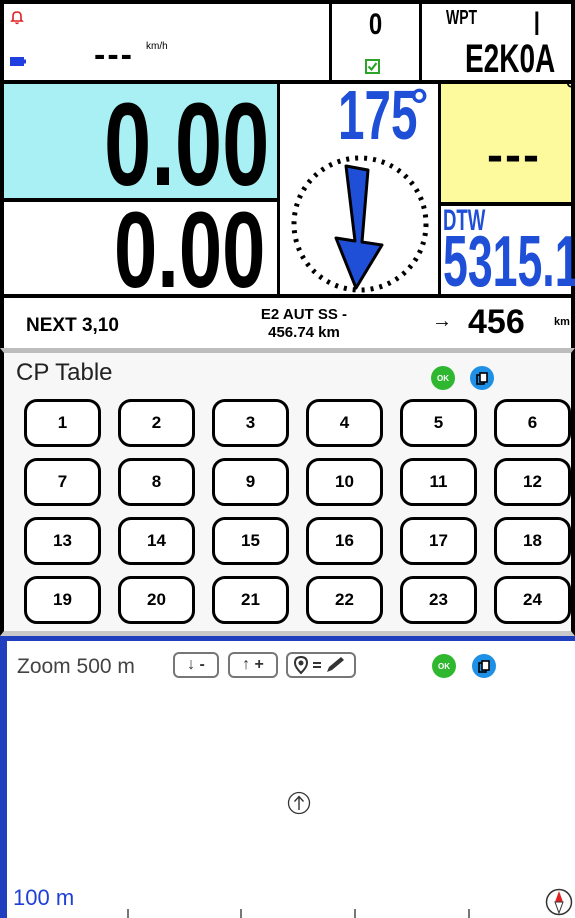 This screenshot has width=575, height=918. Describe the element at coordinates (250, 541) in the screenshot. I see `cp-button-15: 15` at that location.